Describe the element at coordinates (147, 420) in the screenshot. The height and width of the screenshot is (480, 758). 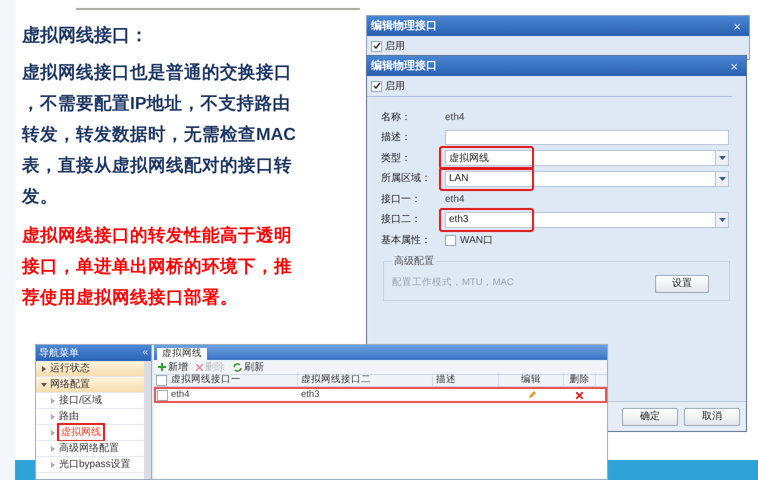
I see `scrollbar` at that location.